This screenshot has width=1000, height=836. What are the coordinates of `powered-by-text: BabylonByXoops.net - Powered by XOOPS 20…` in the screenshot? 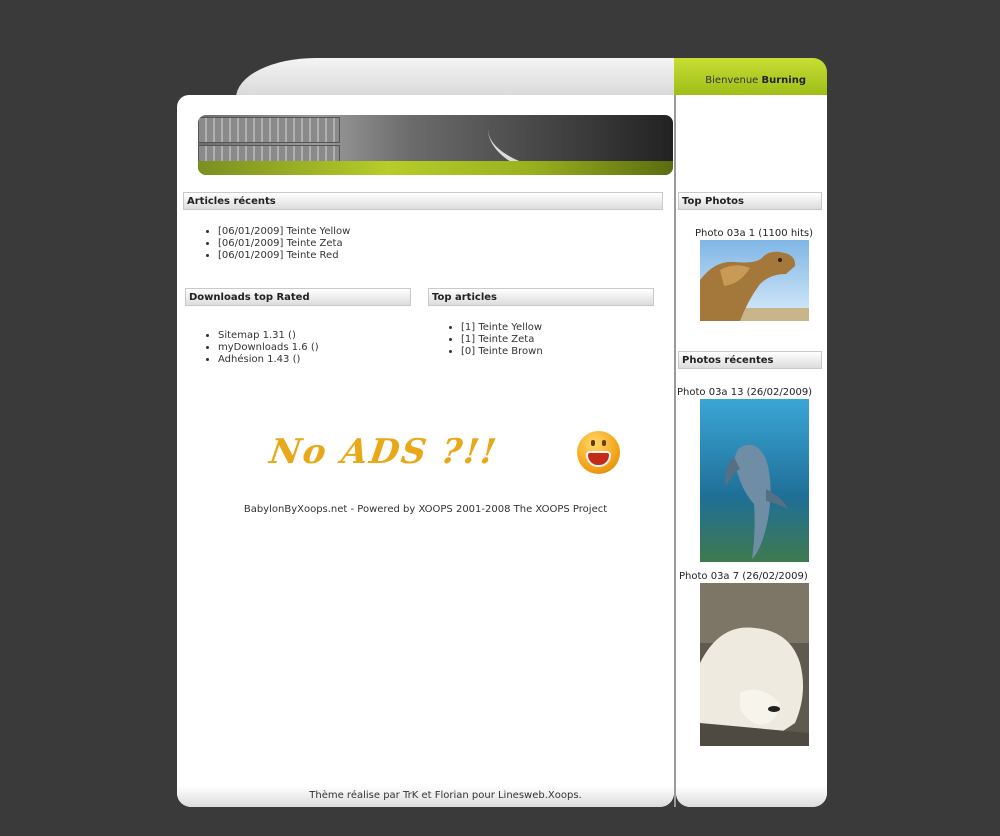 It's located at (425, 509).